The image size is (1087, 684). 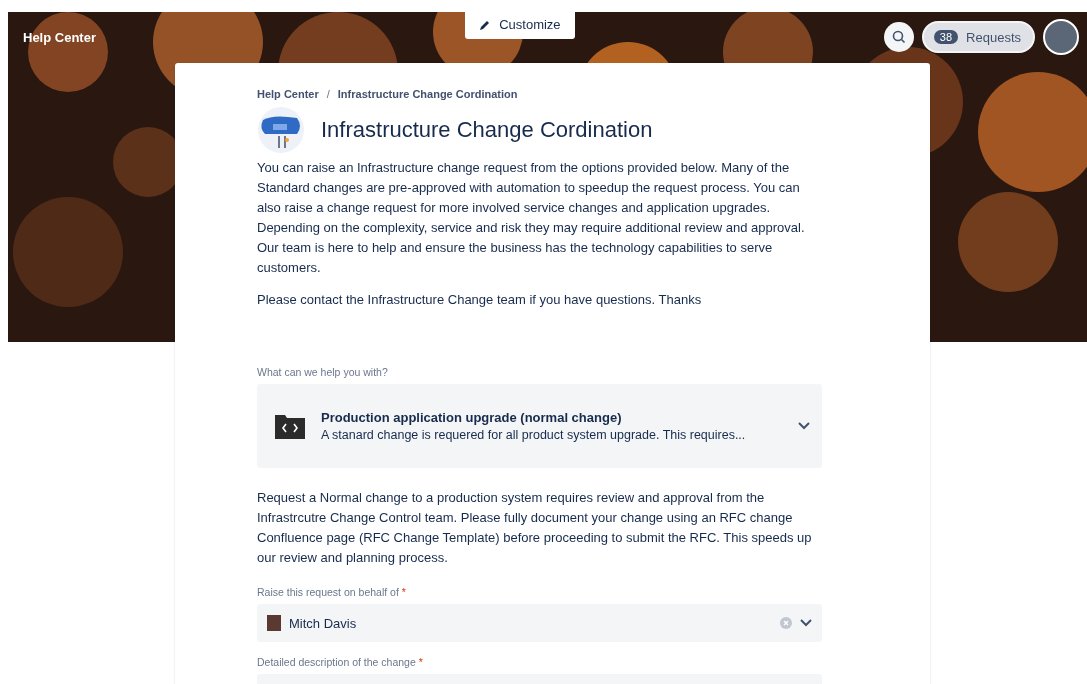 I want to click on request-type-title: Production application upgrade (normal change), so click(x=472, y=417).